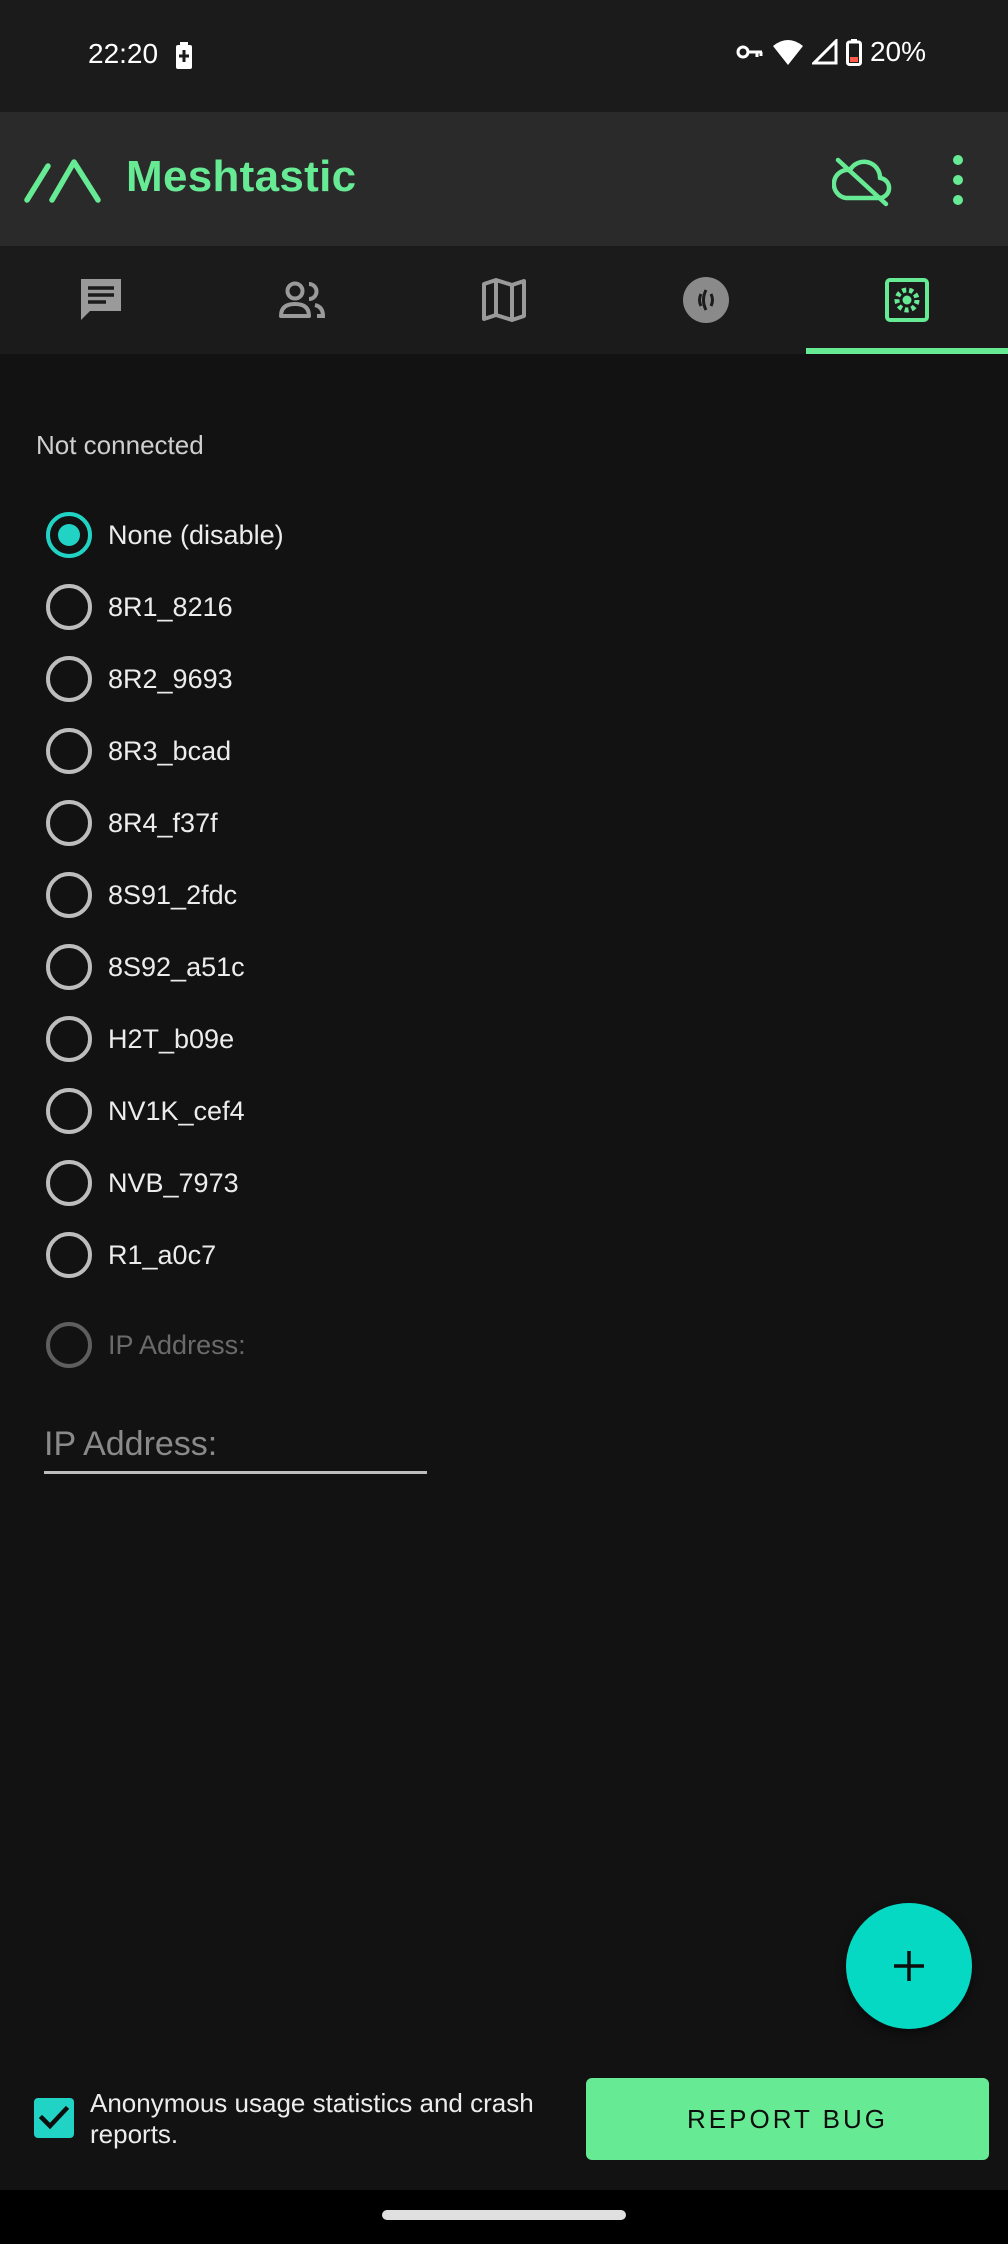 The image size is (1008, 2244). What do you see at coordinates (170, 750) in the screenshot?
I see `radio-label: 8R3_bcad` at bounding box center [170, 750].